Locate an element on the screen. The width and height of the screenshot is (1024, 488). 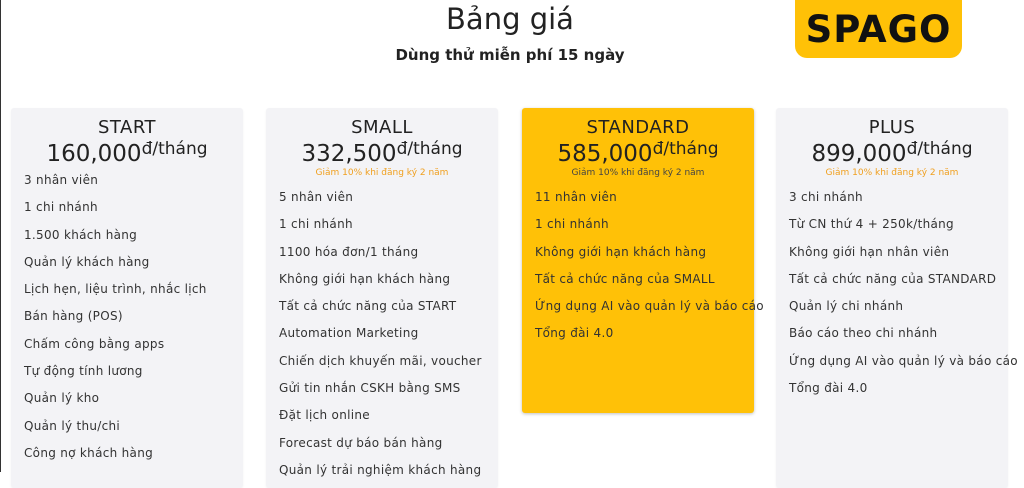
plan-price: 332,500đ/tháng is located at coordinates (382, 153).